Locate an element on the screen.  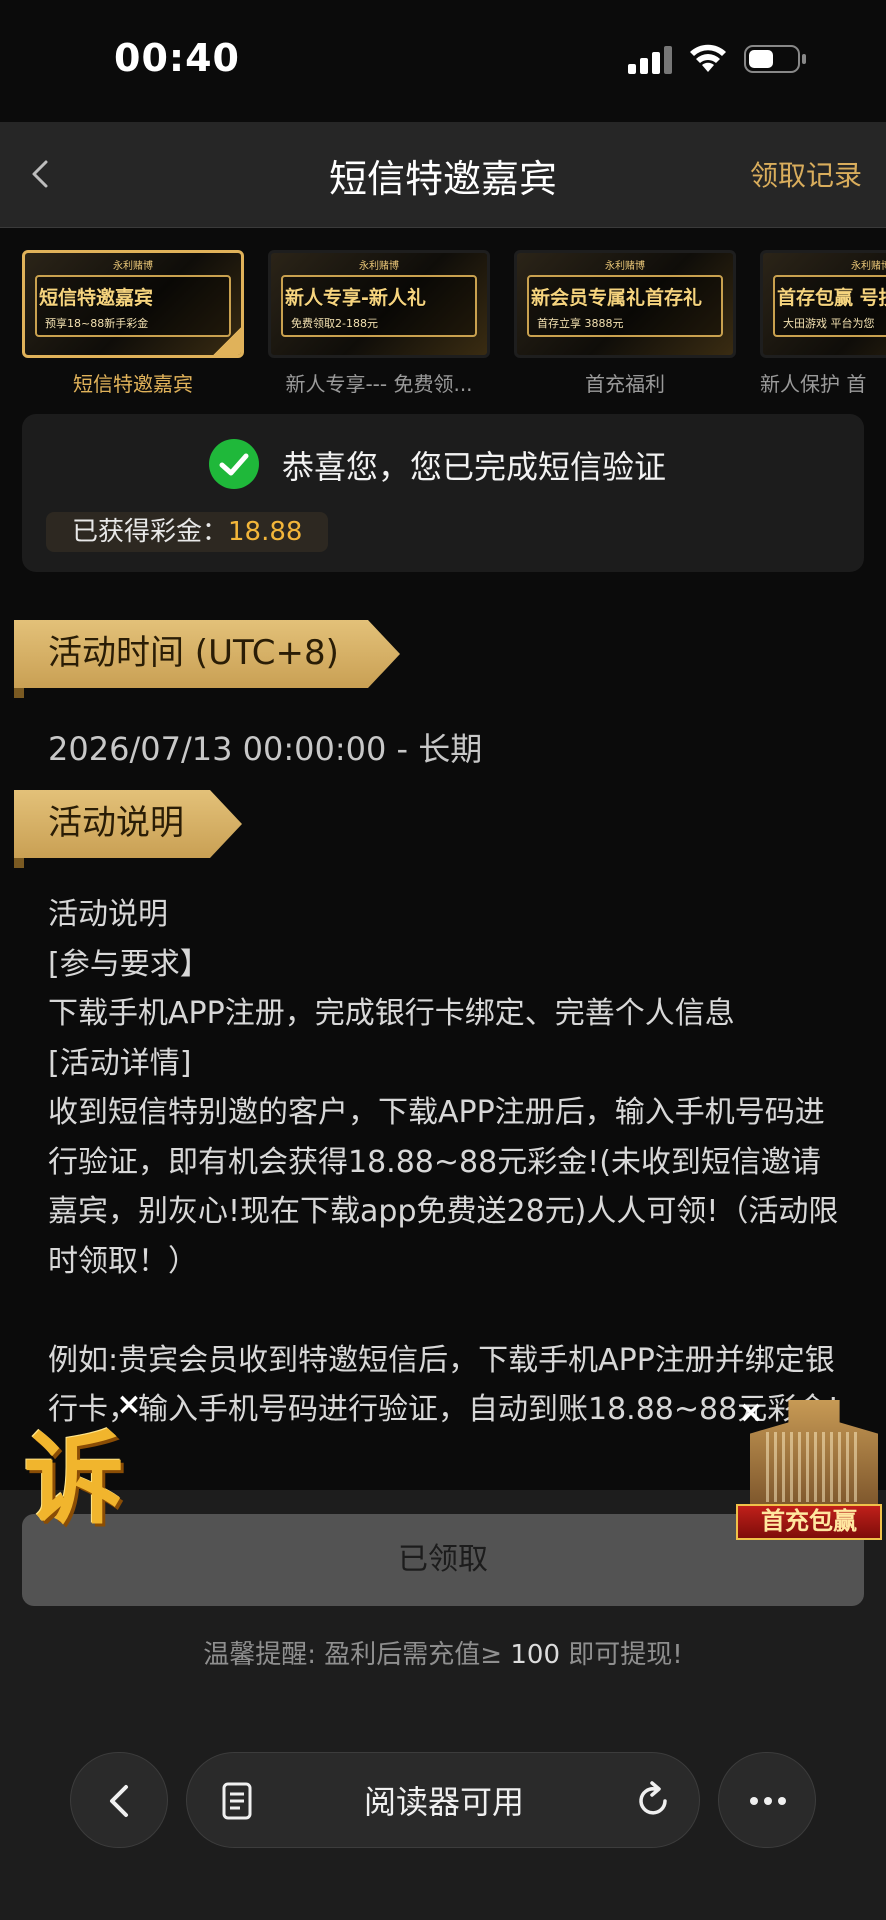
banner-image: 永利赌博 首存包赢 号损 大田游戏 平台为您 is located at coordinates (823, 304).